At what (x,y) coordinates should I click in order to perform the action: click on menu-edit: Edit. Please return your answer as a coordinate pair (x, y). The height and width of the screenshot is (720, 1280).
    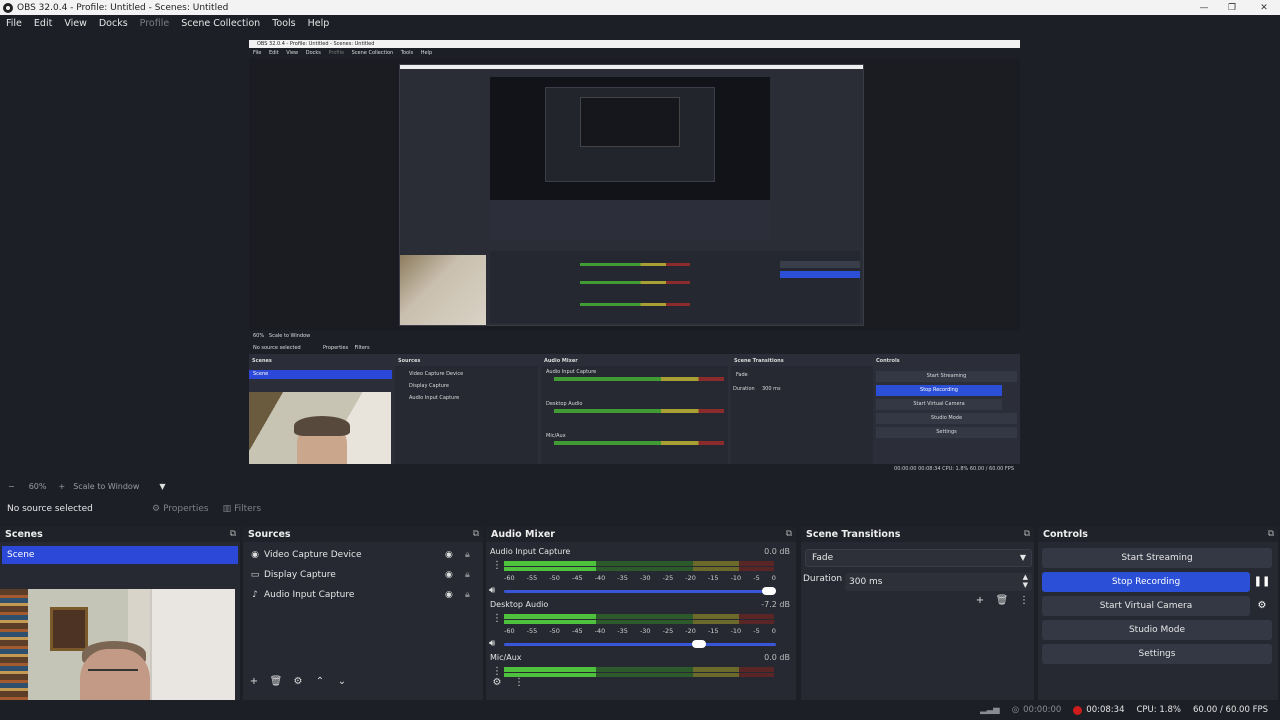
    Looking at the image, I should click on (43, 23).